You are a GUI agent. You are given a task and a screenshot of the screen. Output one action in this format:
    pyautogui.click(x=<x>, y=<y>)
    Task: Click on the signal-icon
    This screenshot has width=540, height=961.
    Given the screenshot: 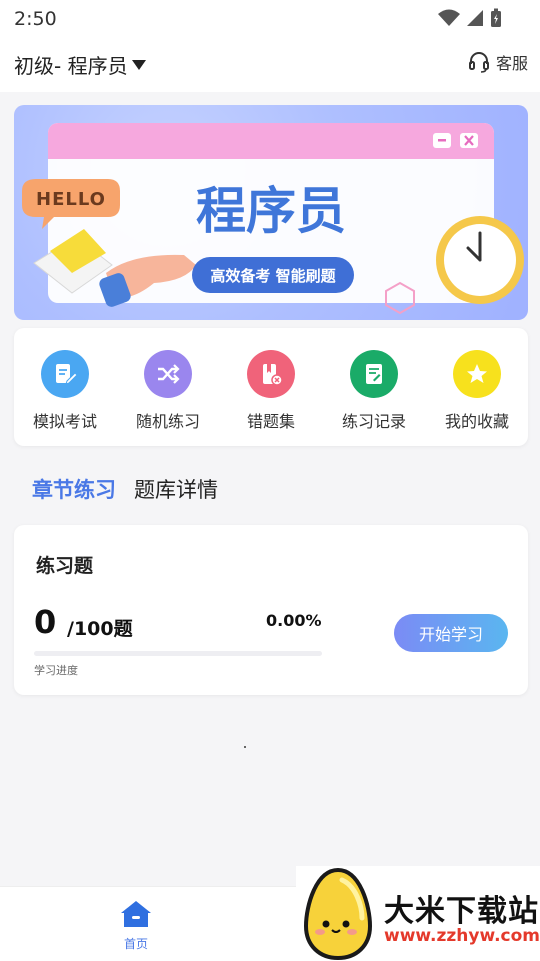 What is the action you would take?
    pyautogui.click(x=475, y=18)
    